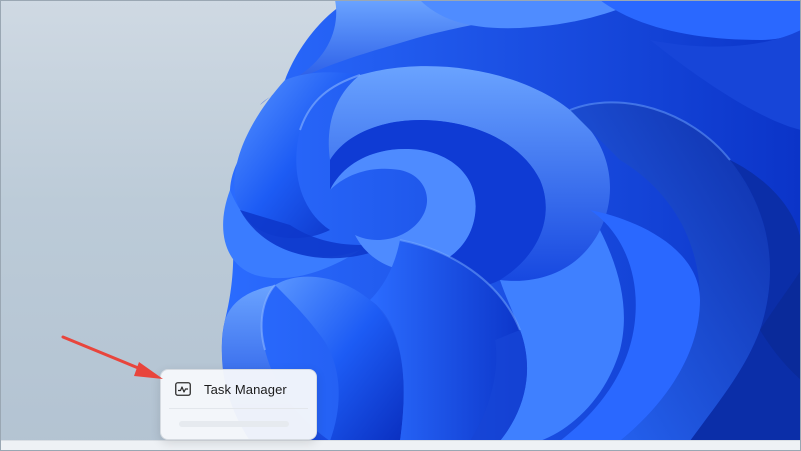 This screenshot has height=451, width=801. Describe the element at coordinates (400, 445) in the screenshot. I see `taskbar` at that location.